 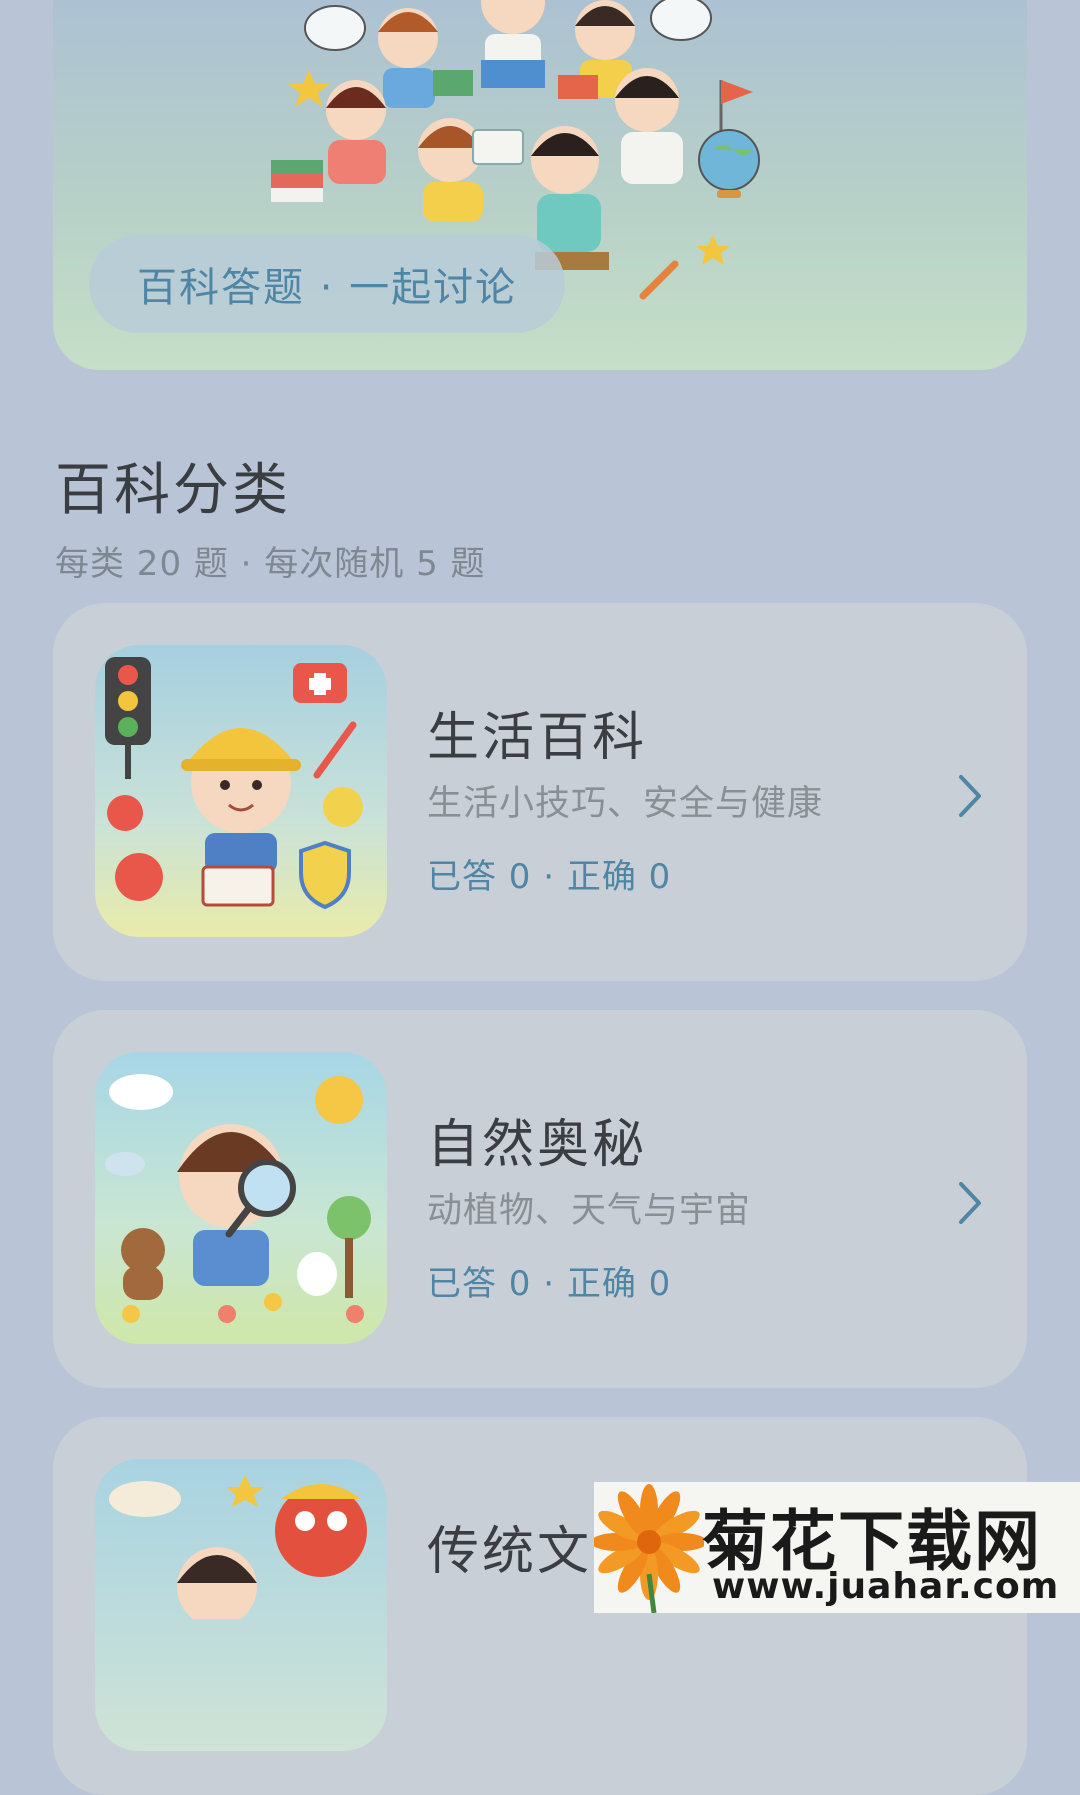 I want to click on watermark: 菊花下载网 www.juahar.com, so click(x=837, y=1547).